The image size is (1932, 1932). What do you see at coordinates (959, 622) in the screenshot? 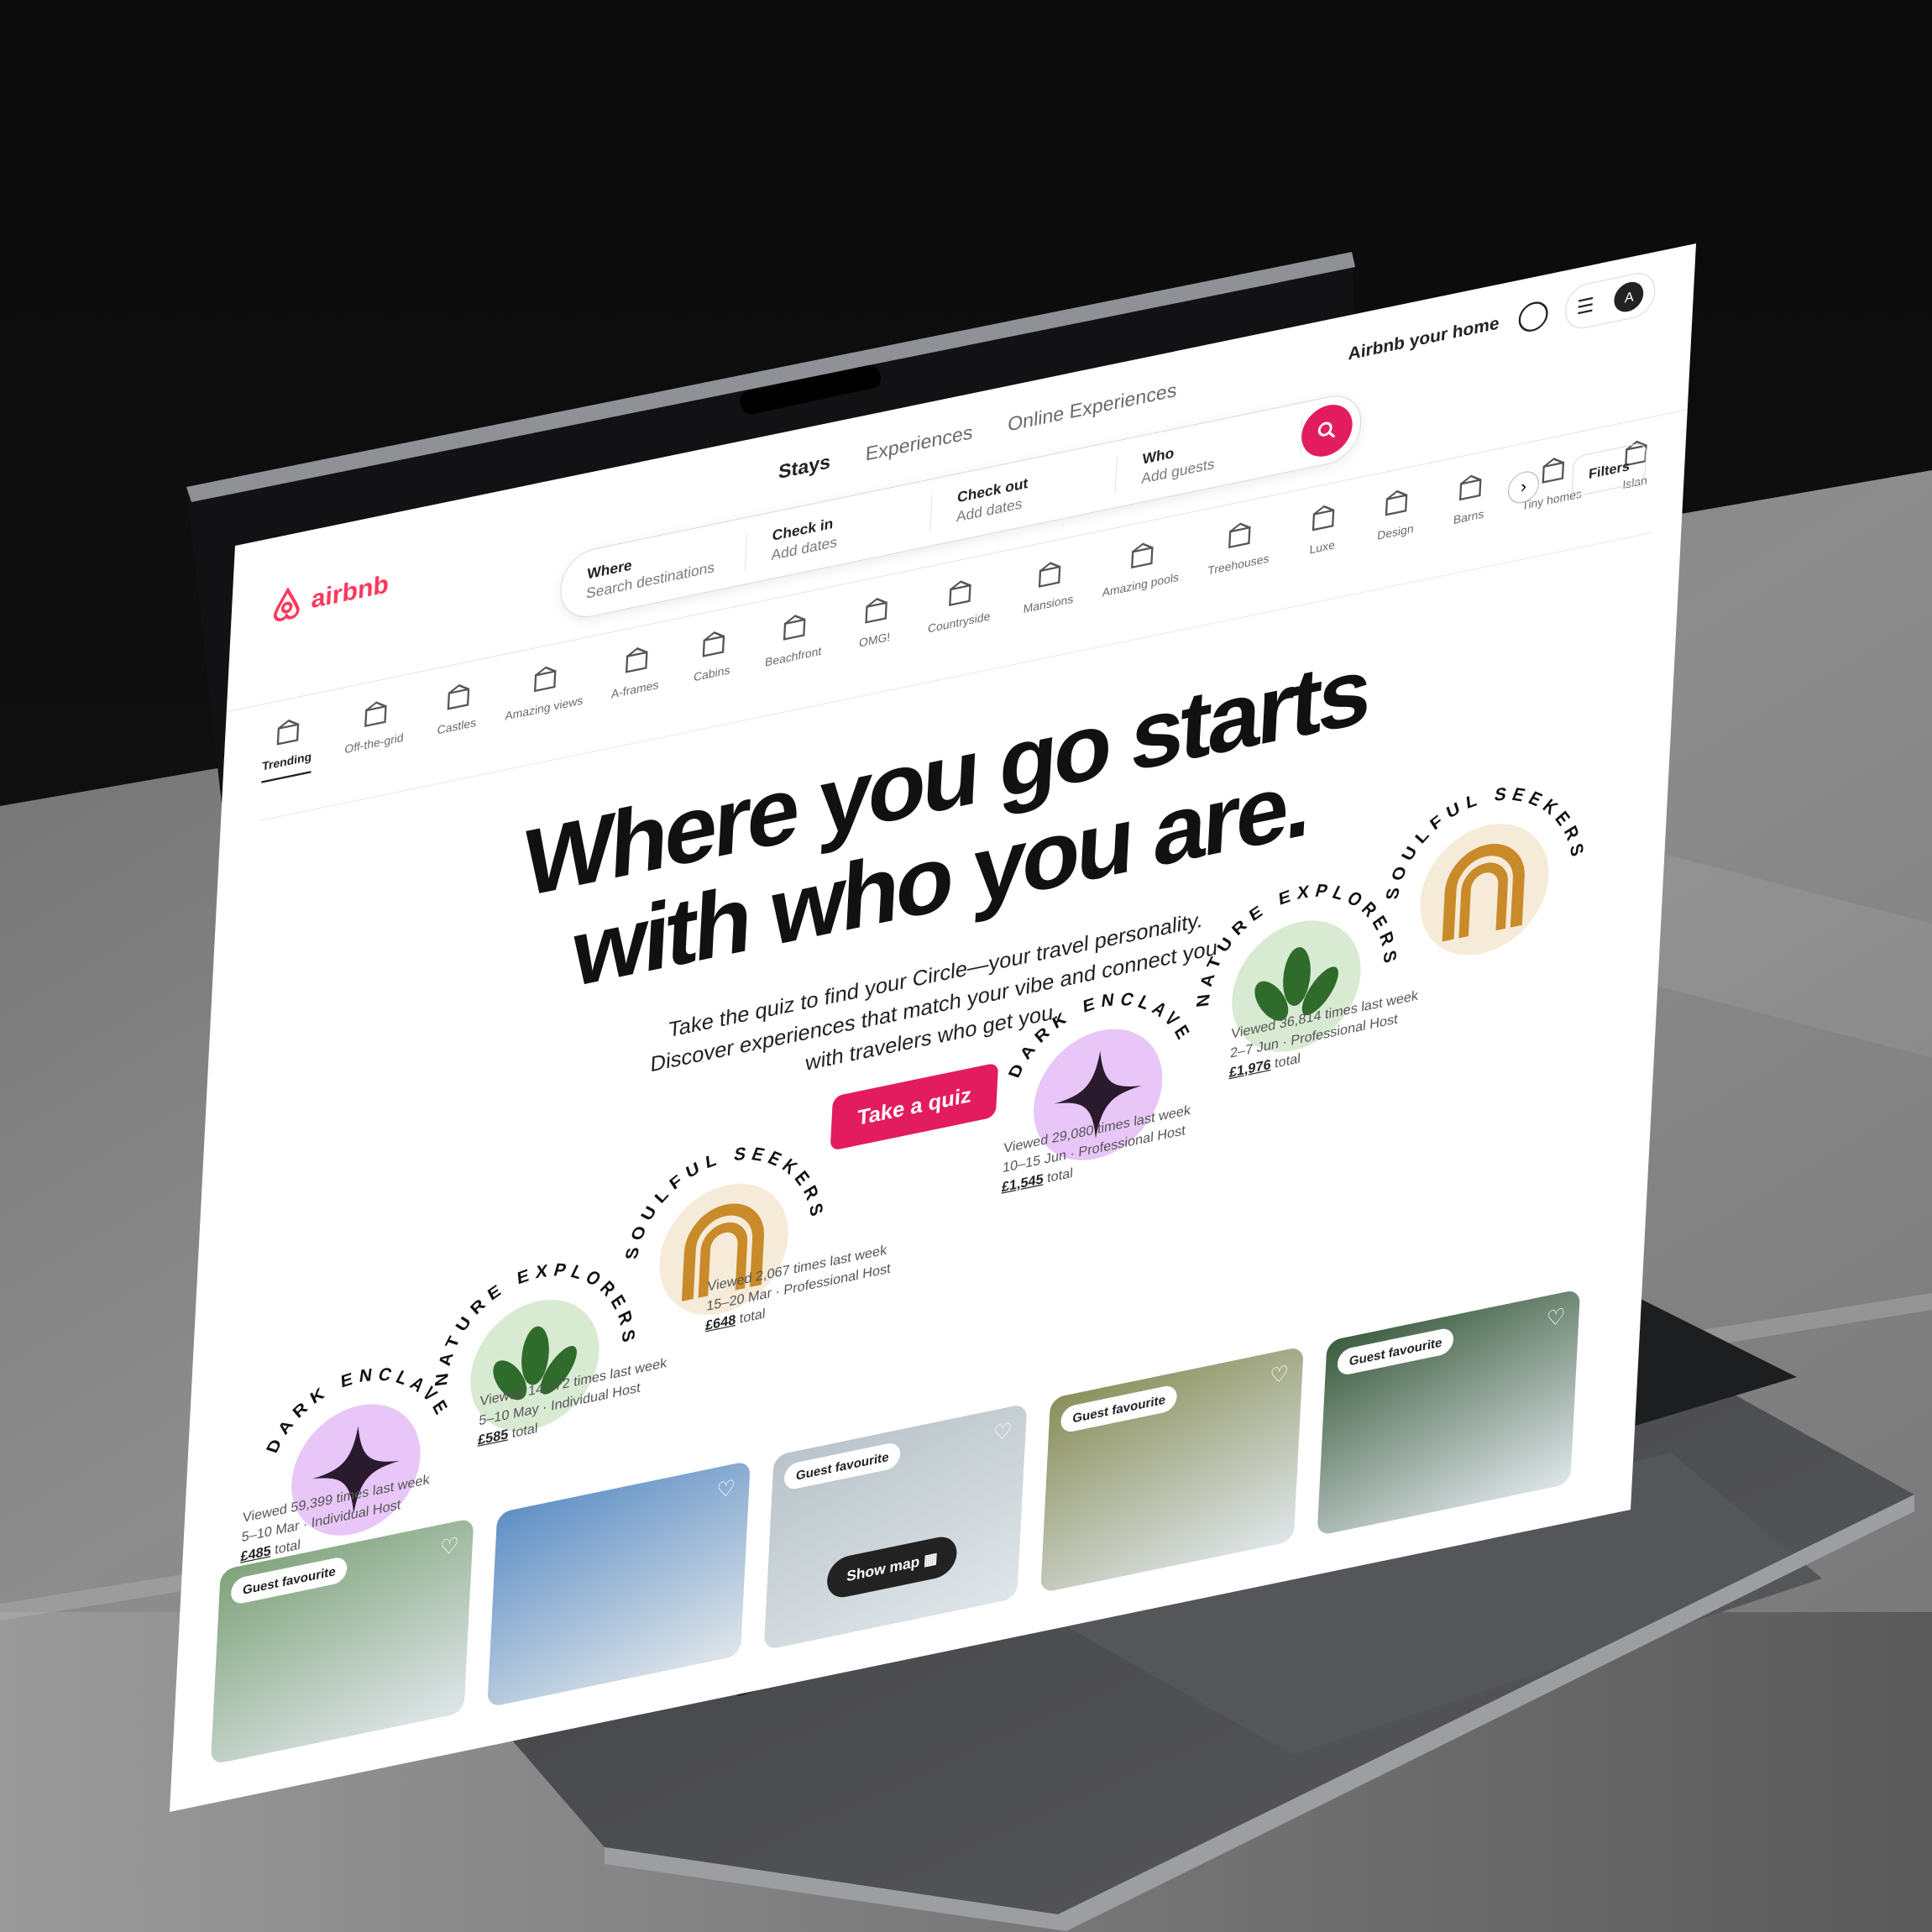
I see `category-label: Countryside` at bounding box center [959, 622].